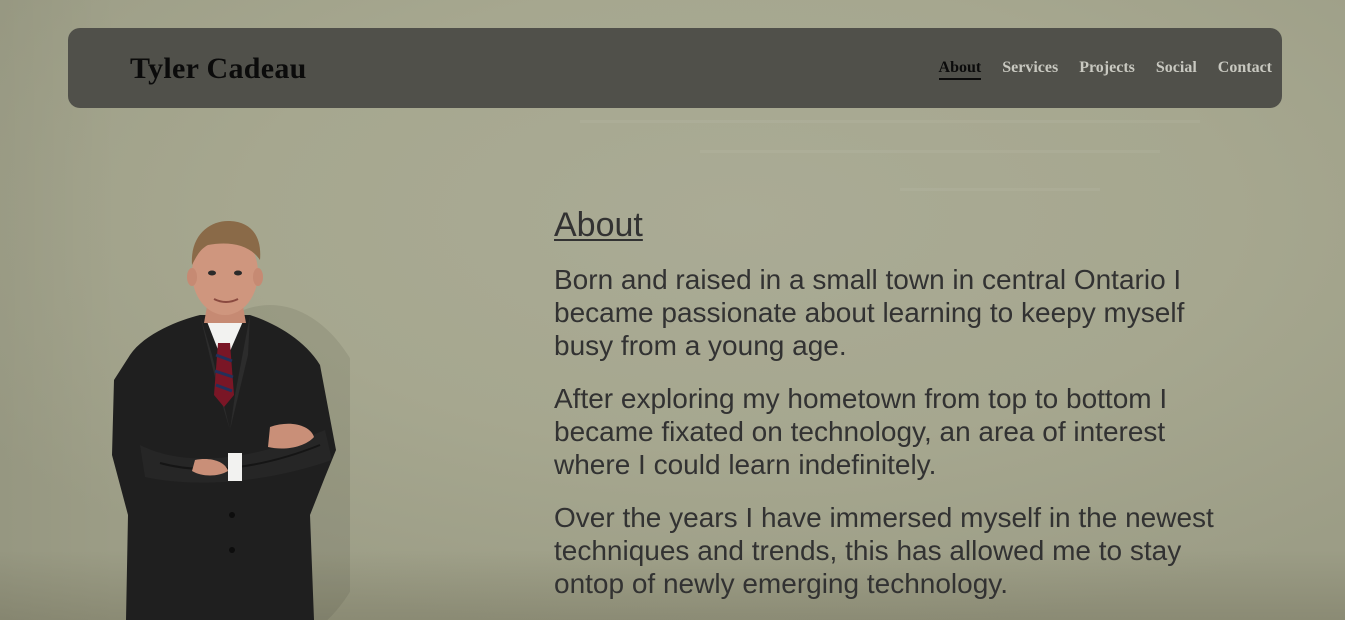  What do you see at coordinates (960, 69) in the screenshot?
I see `nav-about: About` at bounding box center [960, 69].